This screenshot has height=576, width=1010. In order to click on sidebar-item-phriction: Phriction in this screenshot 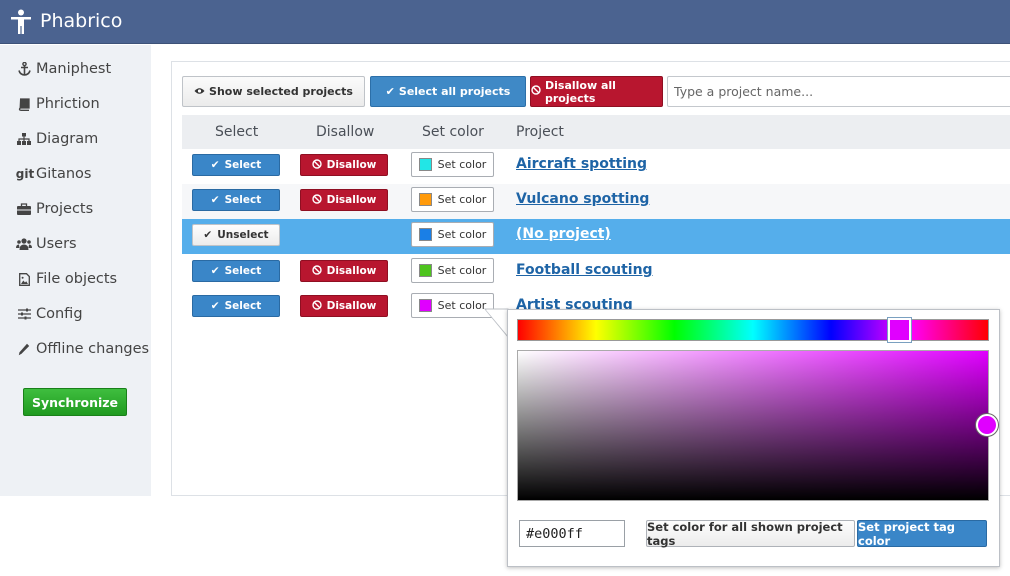, I will do `click(58, 104)`.